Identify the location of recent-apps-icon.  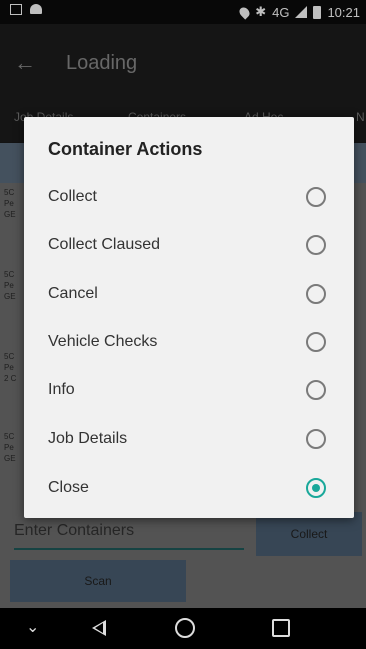
(281, 628).